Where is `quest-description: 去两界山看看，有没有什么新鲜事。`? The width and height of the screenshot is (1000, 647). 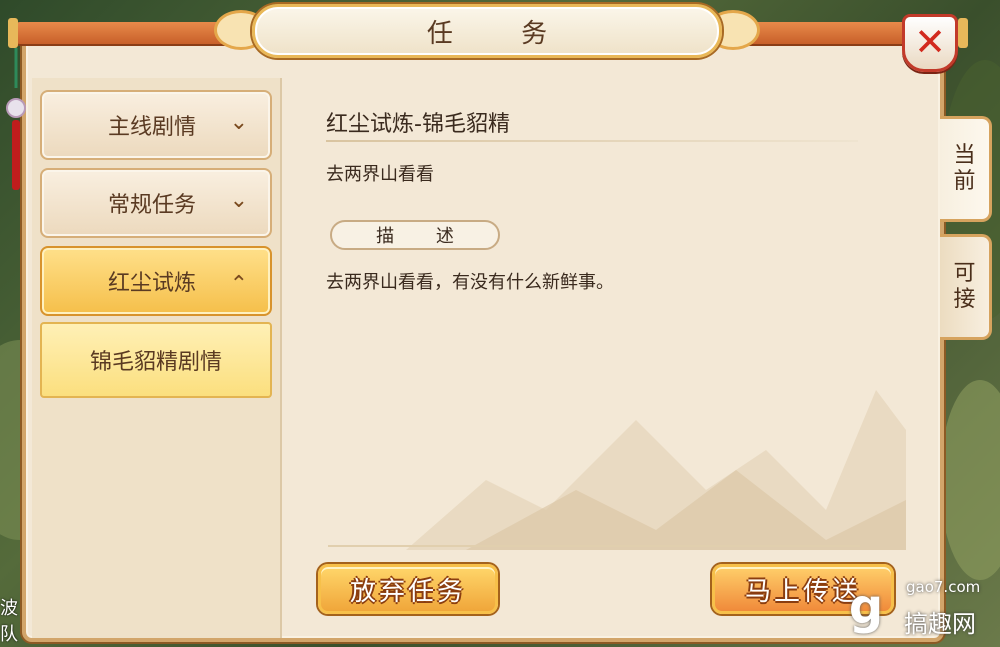
quest-description: 去两界山看看，有没有什么新鲜事。 is located at coordinates (470, 282).